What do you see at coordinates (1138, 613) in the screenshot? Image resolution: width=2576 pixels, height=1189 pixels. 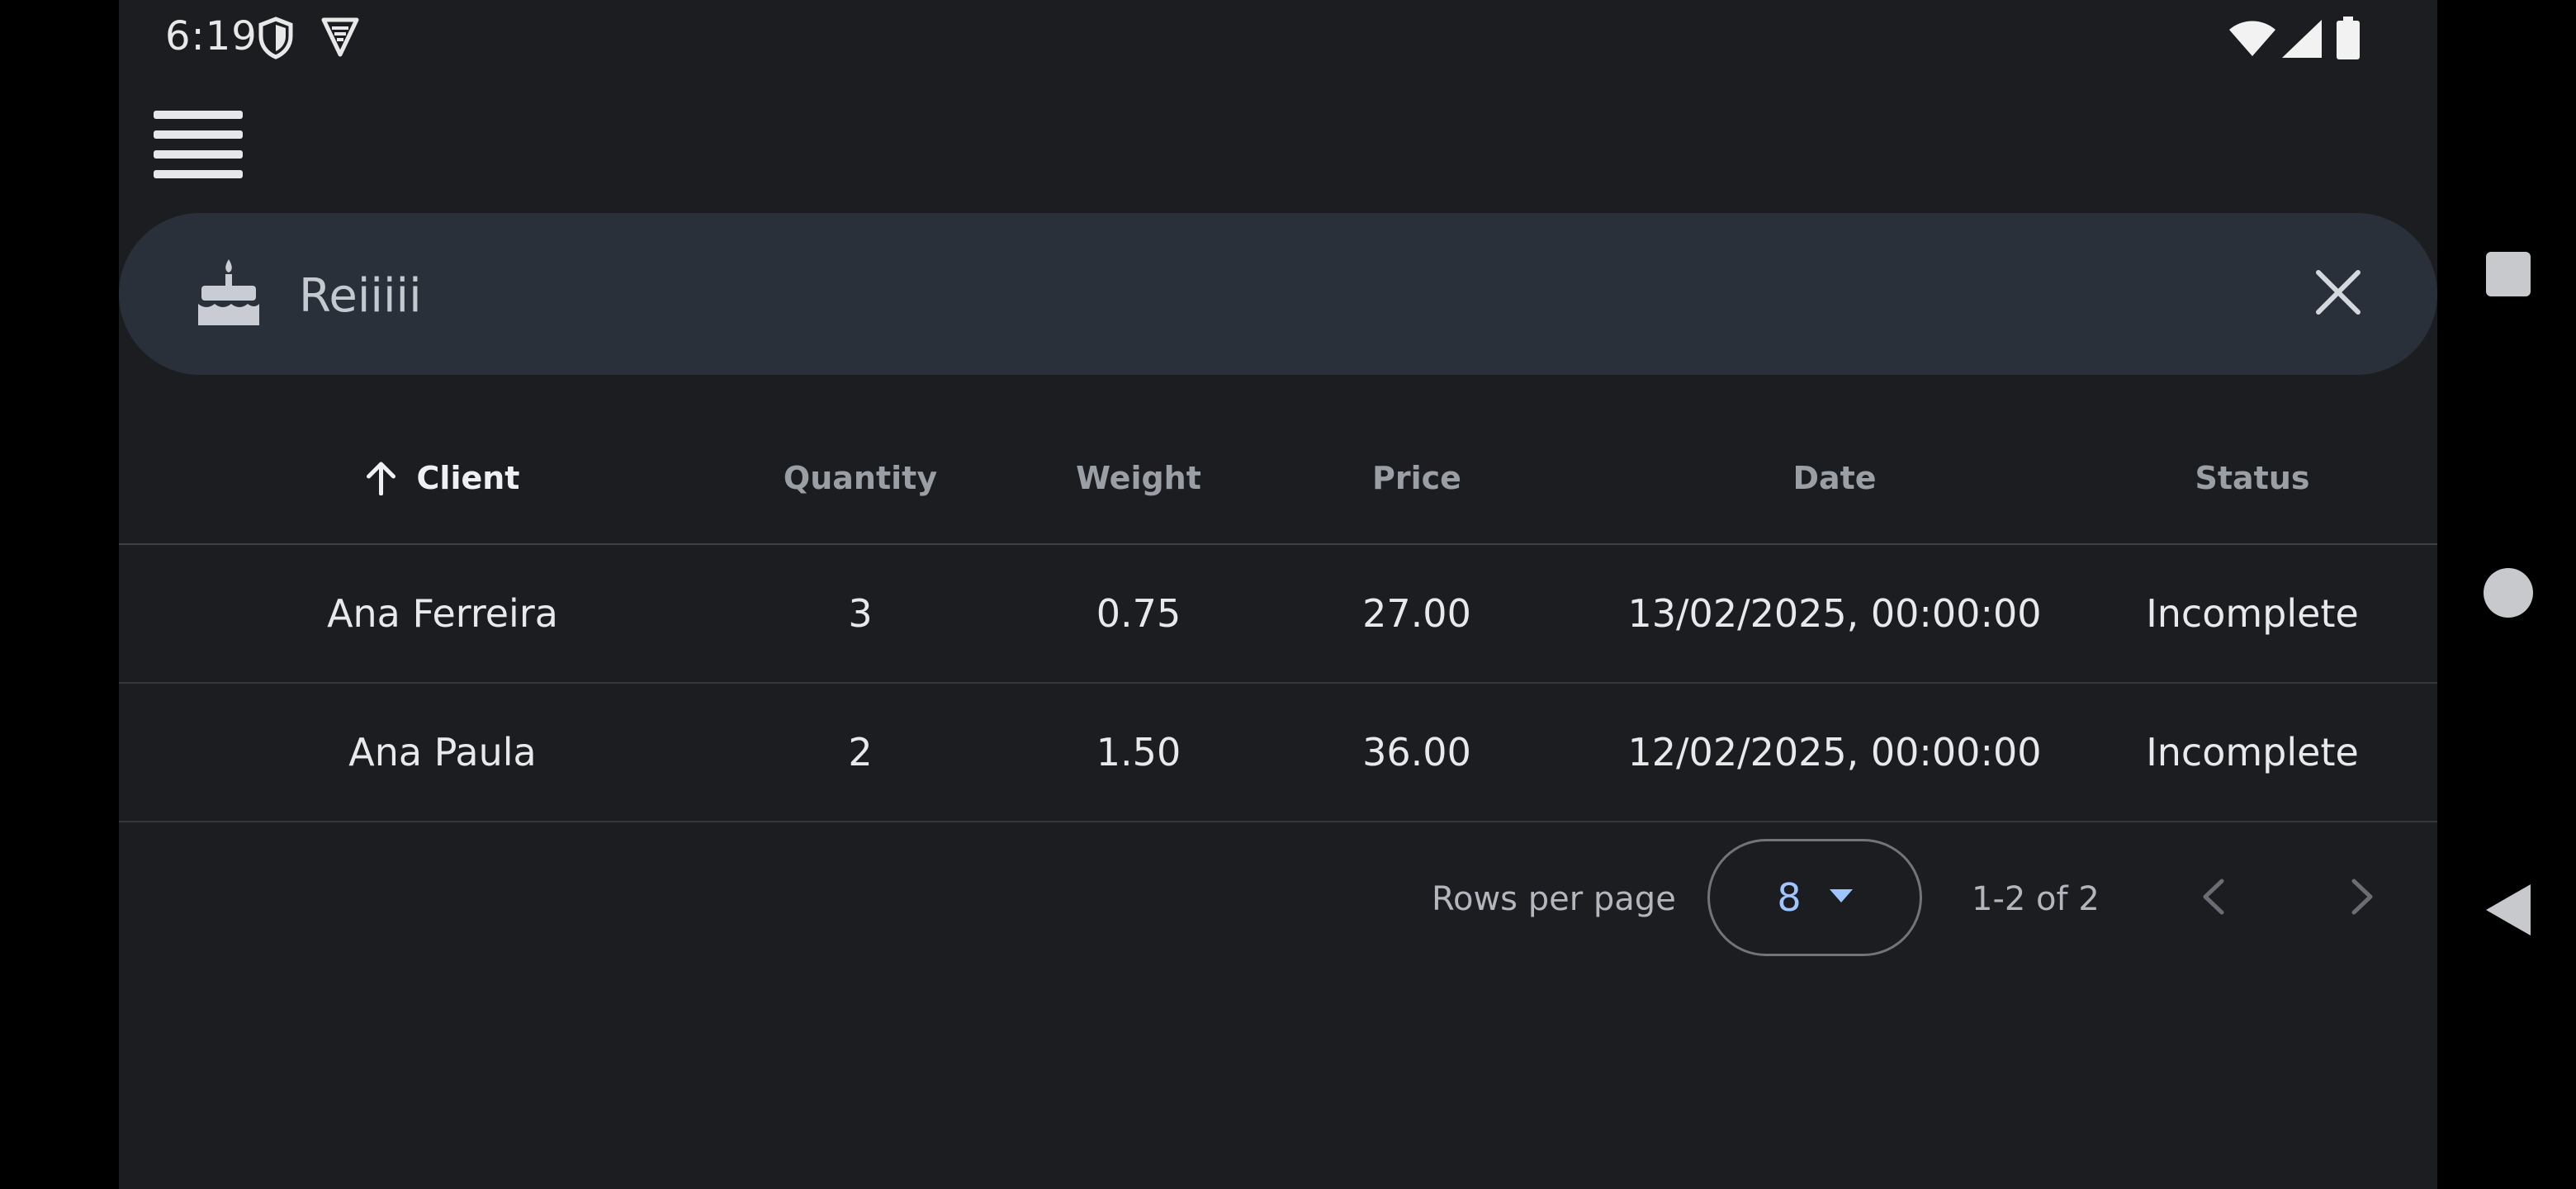 I see `cell-weight: 0.75` at bounding box center [1138, 613].